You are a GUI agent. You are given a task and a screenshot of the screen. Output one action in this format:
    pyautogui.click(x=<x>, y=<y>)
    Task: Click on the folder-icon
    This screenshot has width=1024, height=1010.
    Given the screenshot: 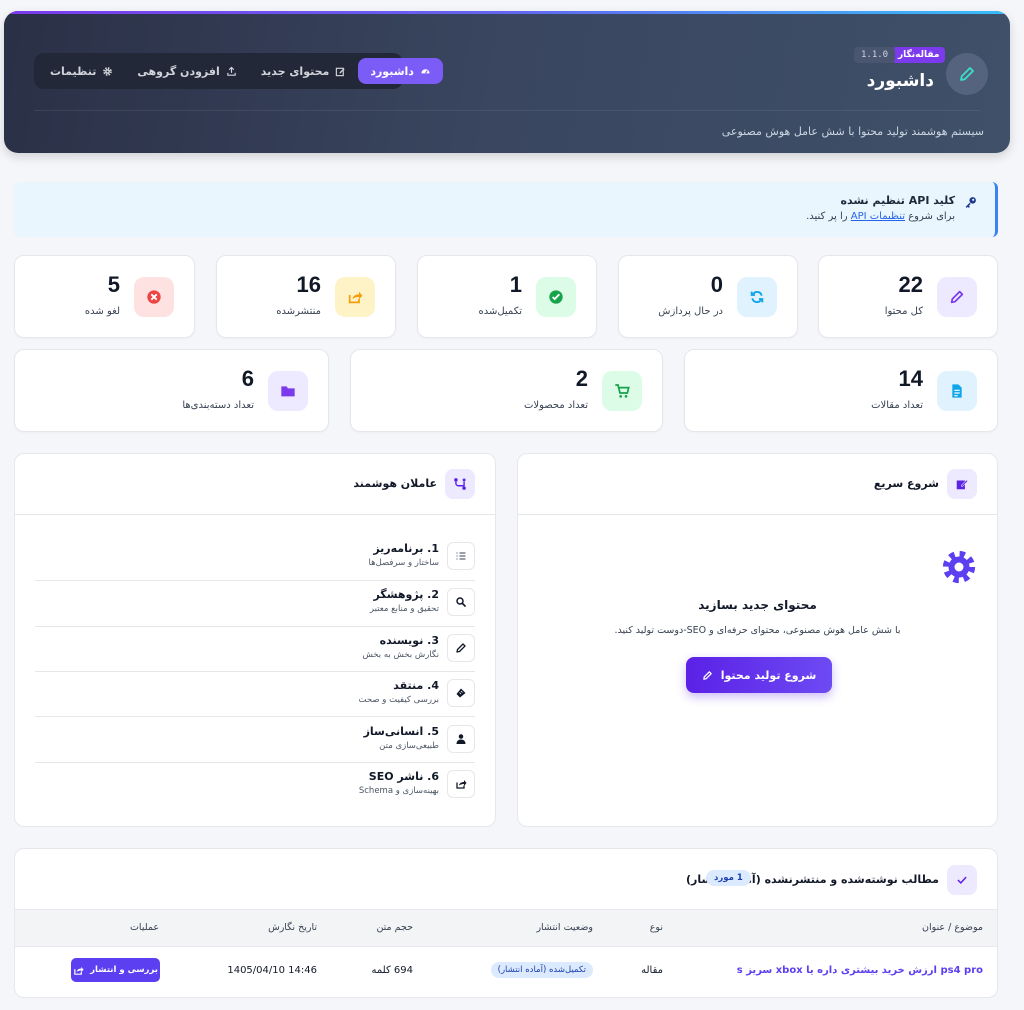 What is the action you would take?
    pyautogui.click(x=288, y=391)
    